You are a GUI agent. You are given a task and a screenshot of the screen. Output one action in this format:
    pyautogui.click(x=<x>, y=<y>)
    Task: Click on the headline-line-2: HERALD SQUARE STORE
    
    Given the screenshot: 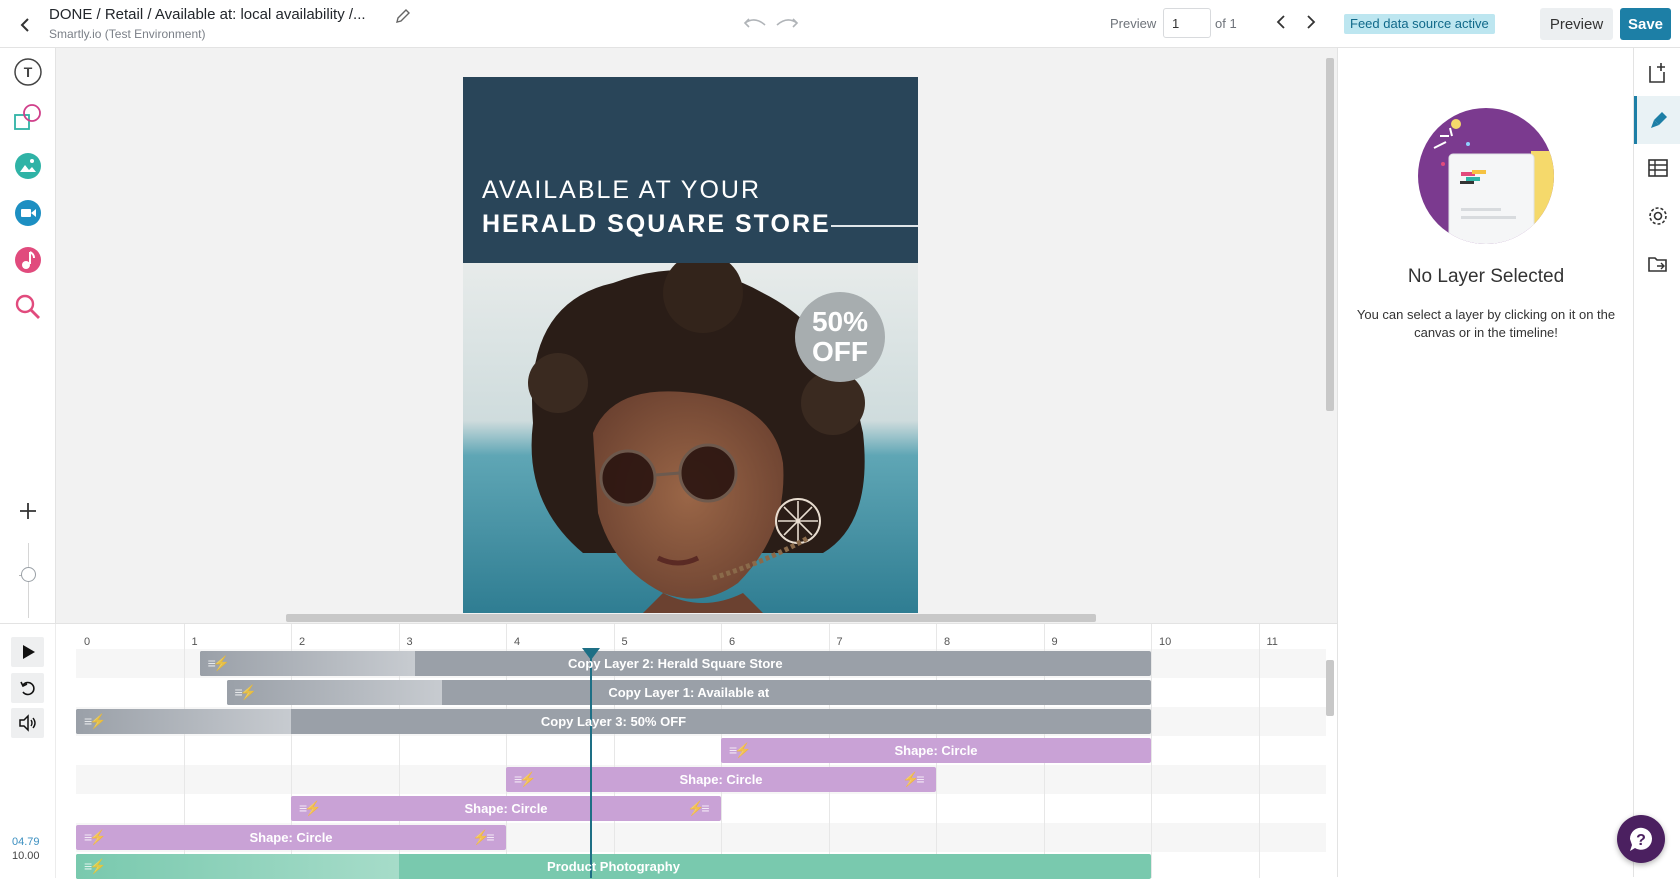 What is the action you would take?
    pyautogui.click(x=656, y=224)
    